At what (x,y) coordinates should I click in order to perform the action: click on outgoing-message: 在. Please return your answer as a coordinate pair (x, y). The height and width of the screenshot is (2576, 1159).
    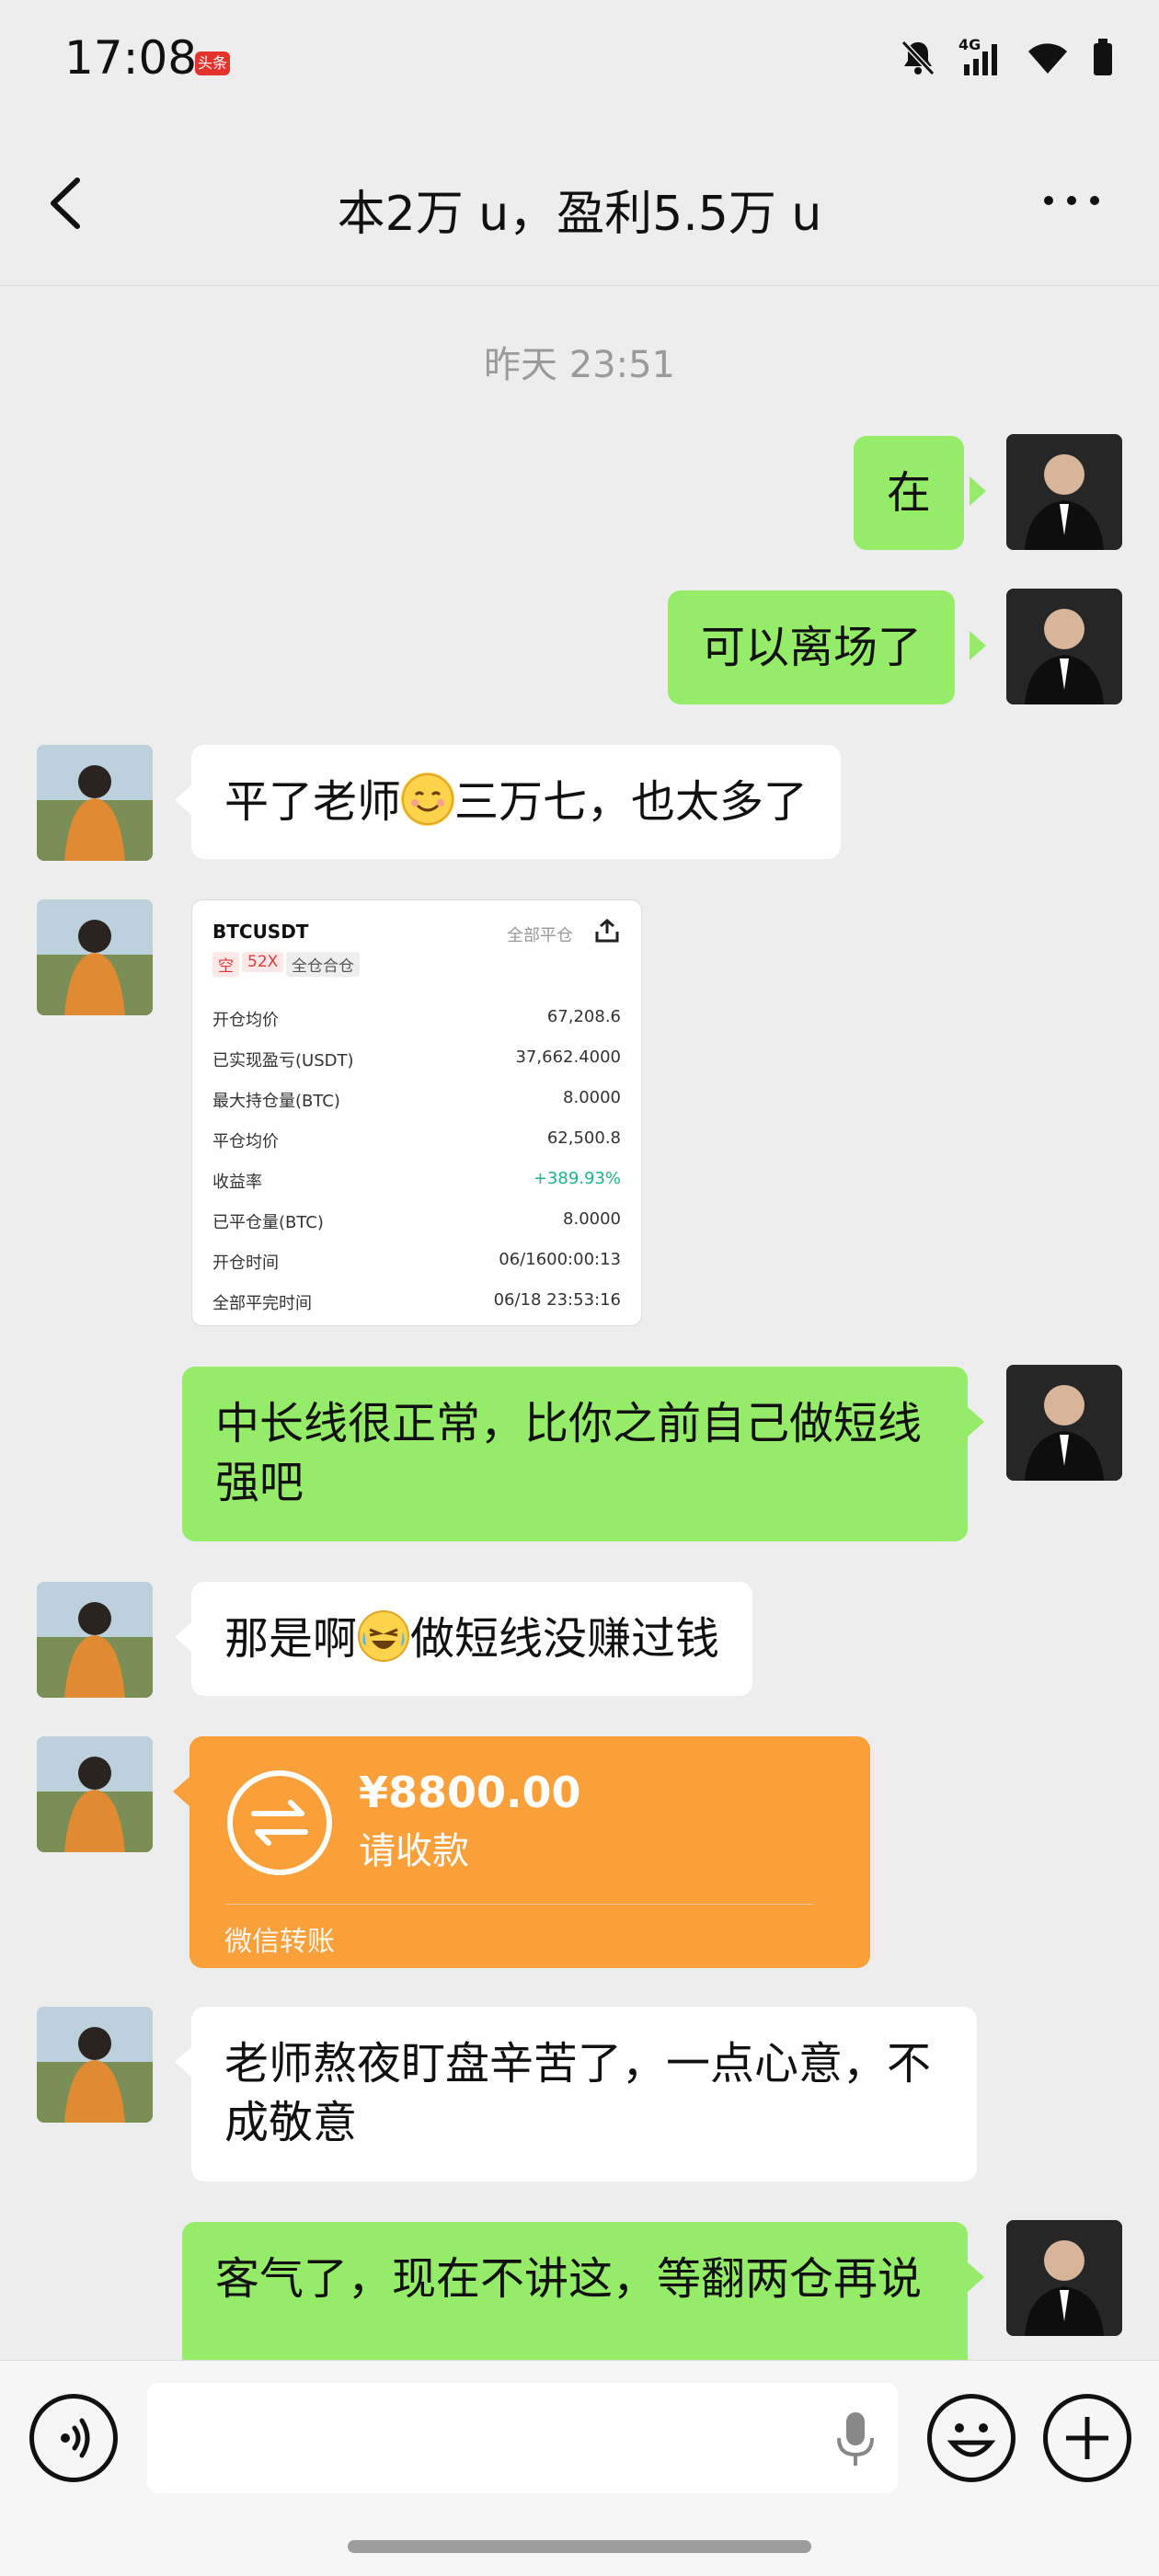
    Looking at the image, I should click on (909, 493).